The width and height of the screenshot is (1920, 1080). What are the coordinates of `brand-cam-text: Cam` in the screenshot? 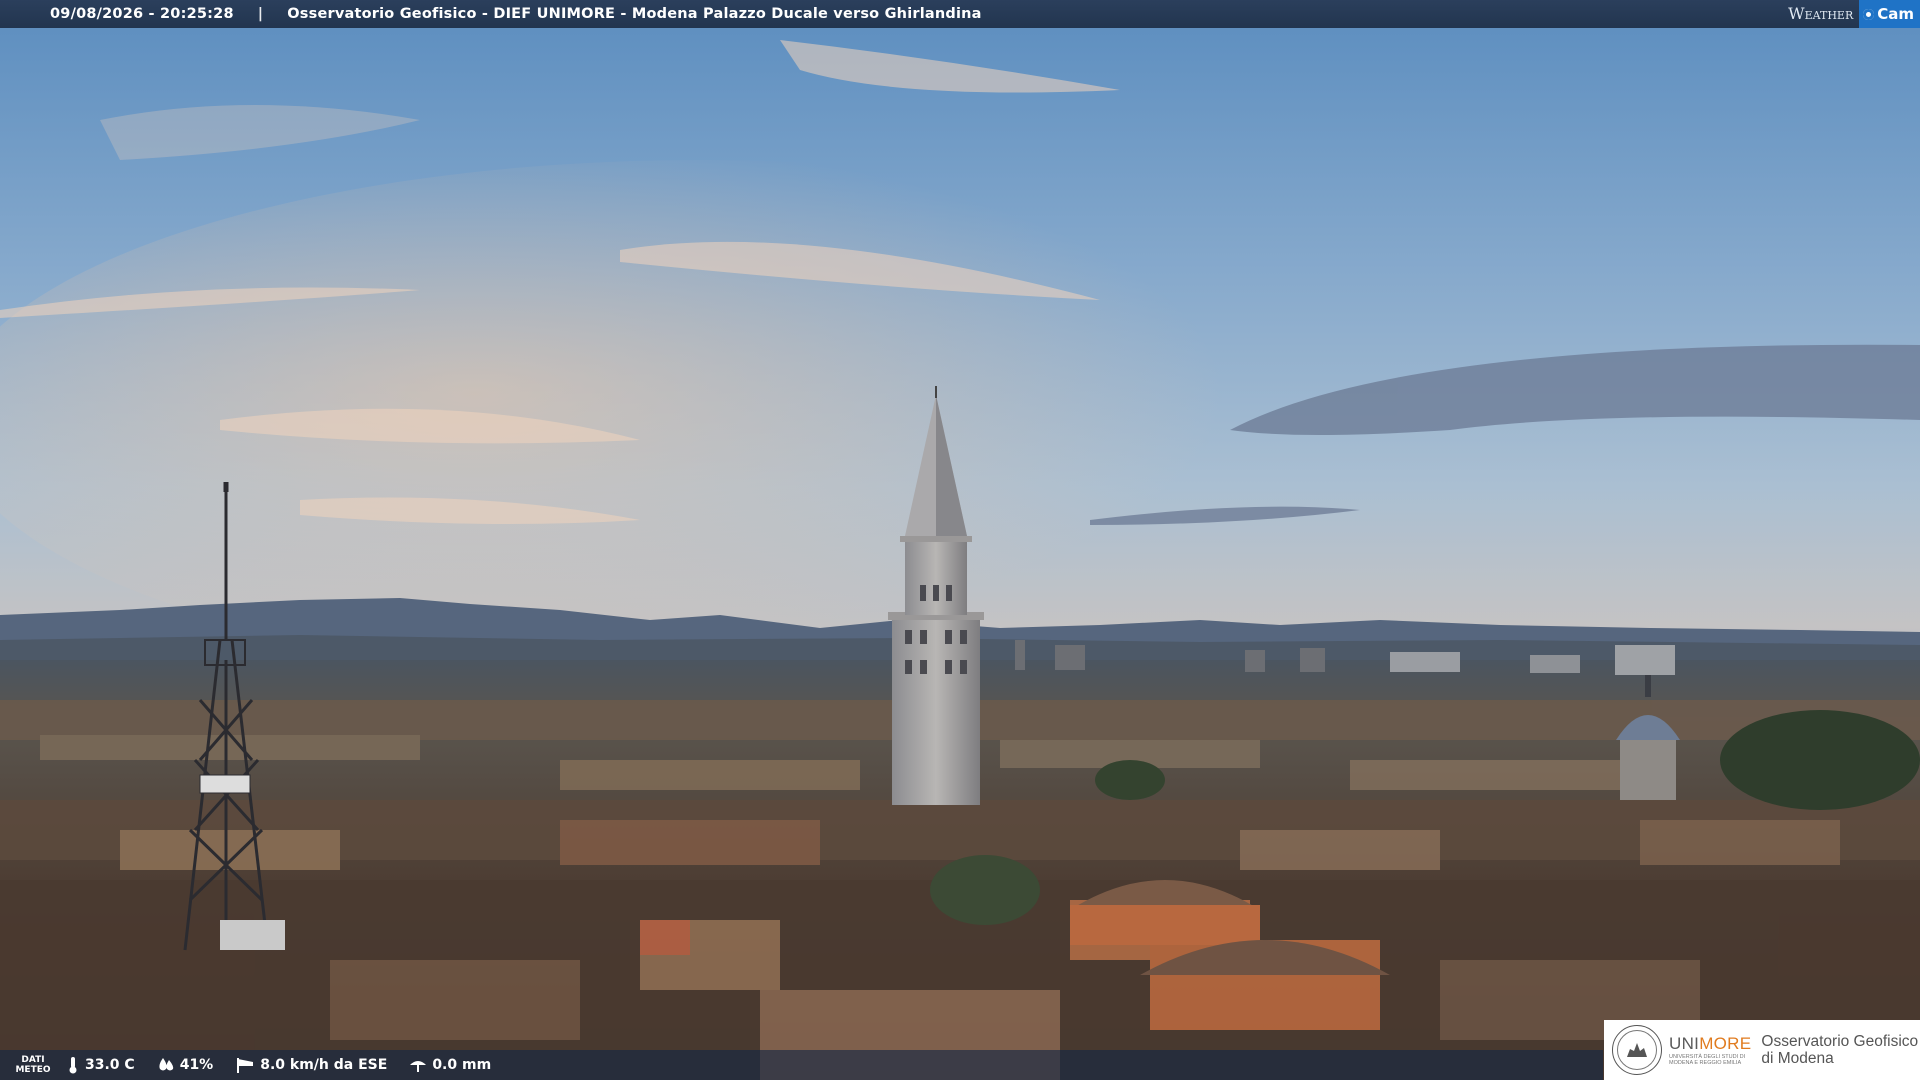 It's located at (1895, 14).